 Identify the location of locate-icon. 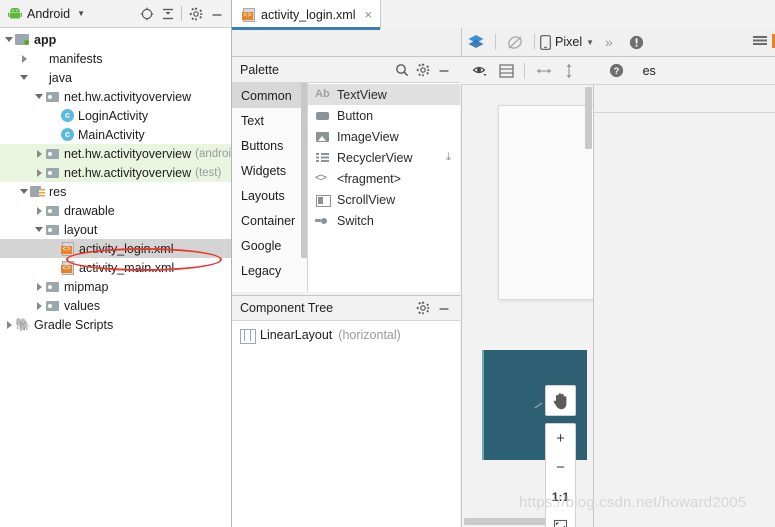
(146, 13).